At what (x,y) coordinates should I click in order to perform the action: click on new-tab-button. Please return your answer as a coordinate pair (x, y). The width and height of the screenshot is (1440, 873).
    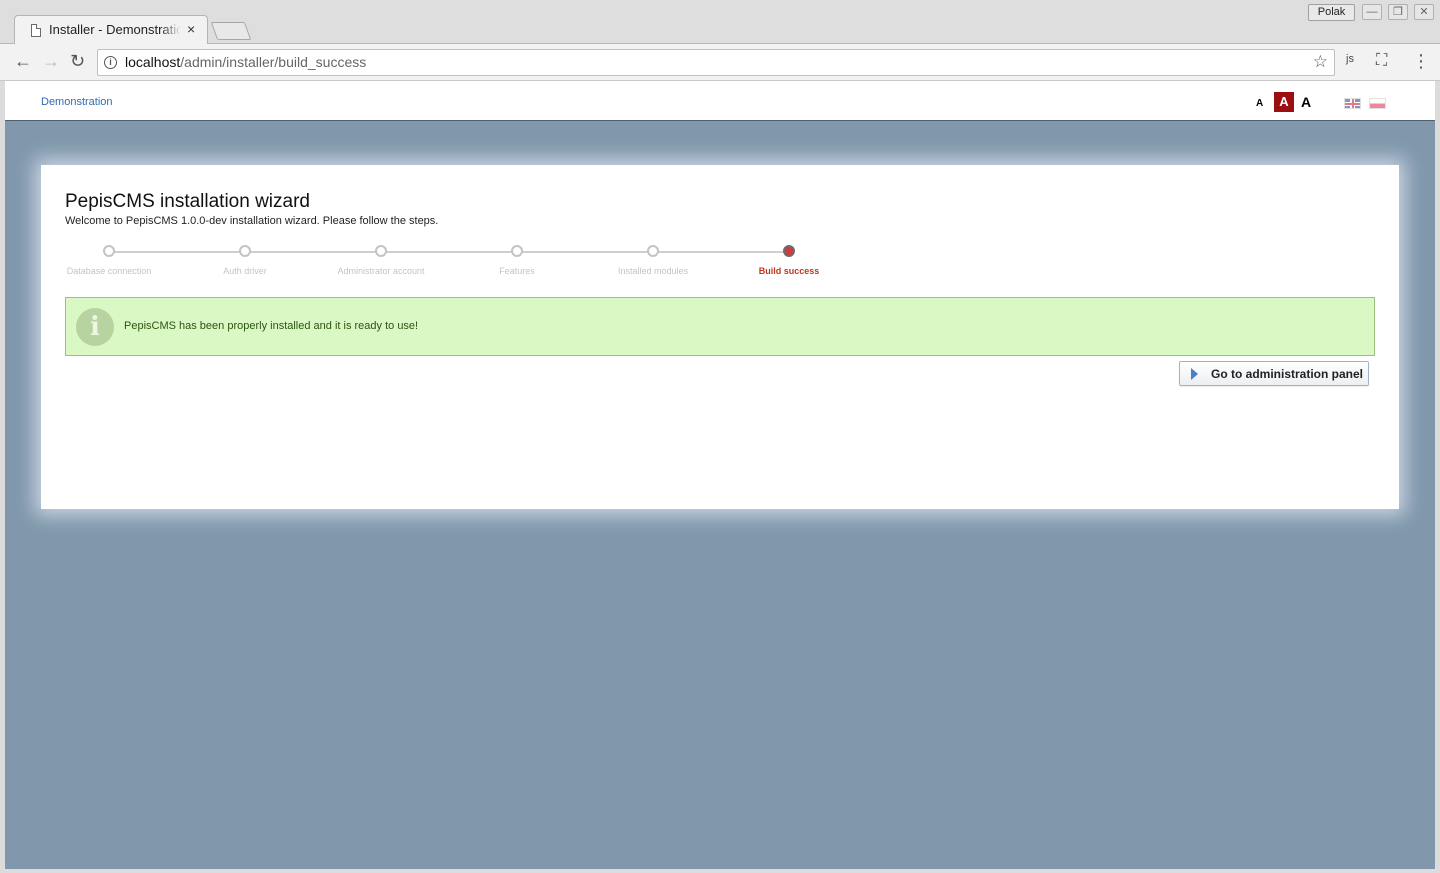
    Looking at the image, I should click on (231, 31).